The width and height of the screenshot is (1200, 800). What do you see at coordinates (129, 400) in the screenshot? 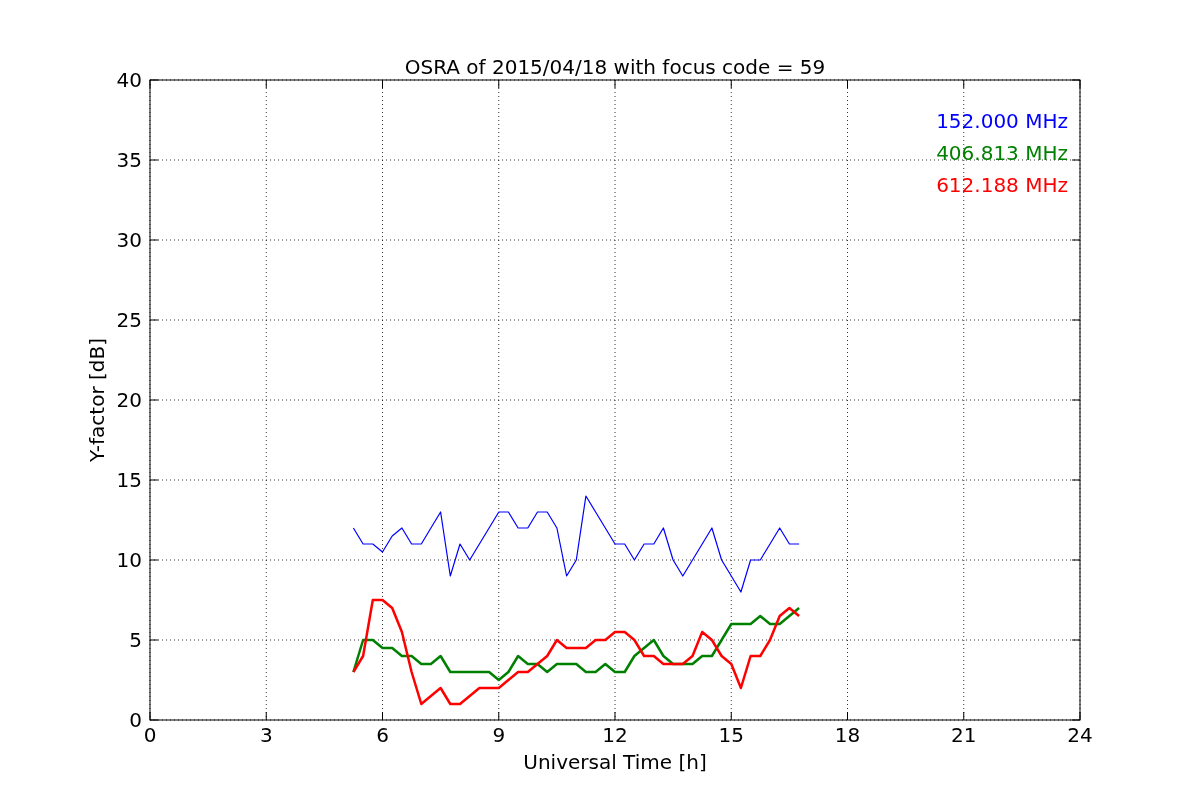
I see `tick-label: 20` at bounding box center [129, 400].